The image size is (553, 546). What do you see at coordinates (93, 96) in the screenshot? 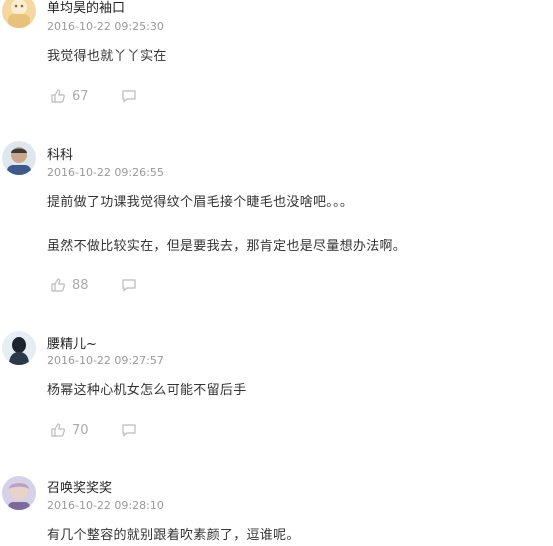
I see `comment-actions: 67` at bounding box center [93, 96].